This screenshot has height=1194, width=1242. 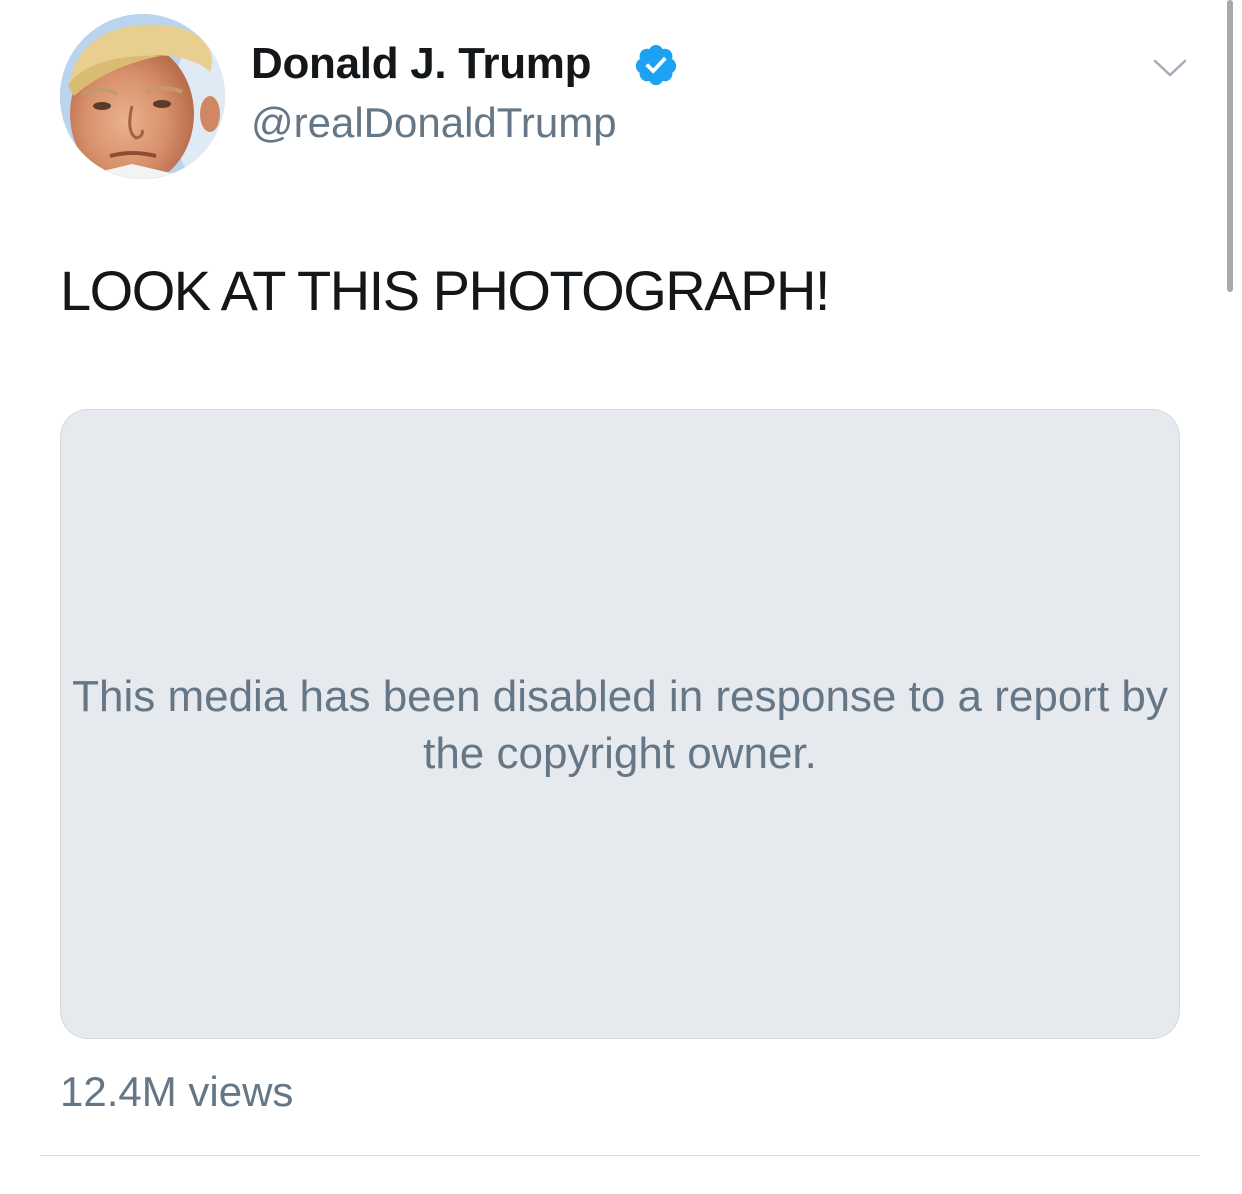 What do you see at coordinates (620, 1155) in the screenshot?
I see `divider` at bounding box center [620, 1155].